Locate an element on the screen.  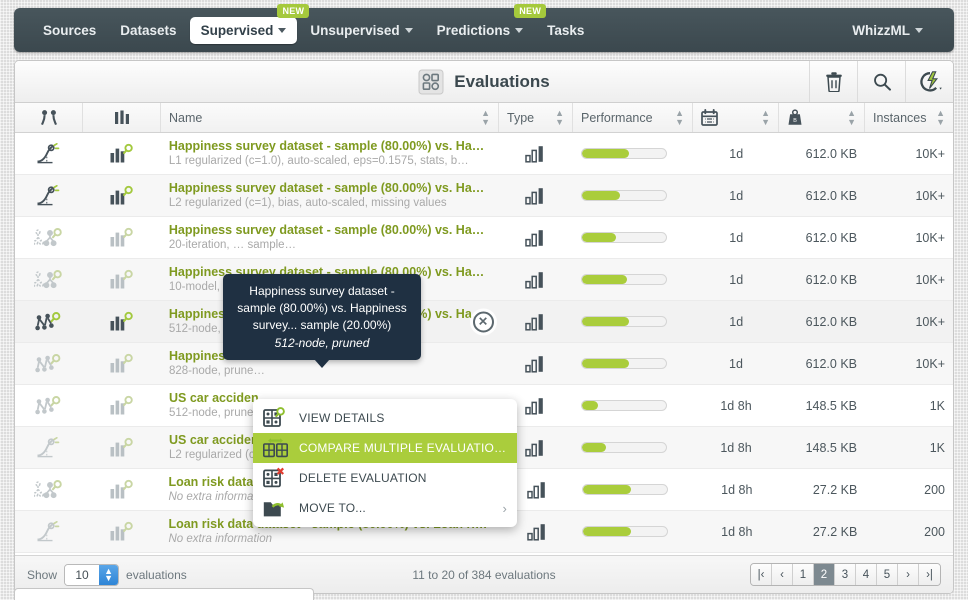
row-age: 1d is located at coordinates (736, 279).